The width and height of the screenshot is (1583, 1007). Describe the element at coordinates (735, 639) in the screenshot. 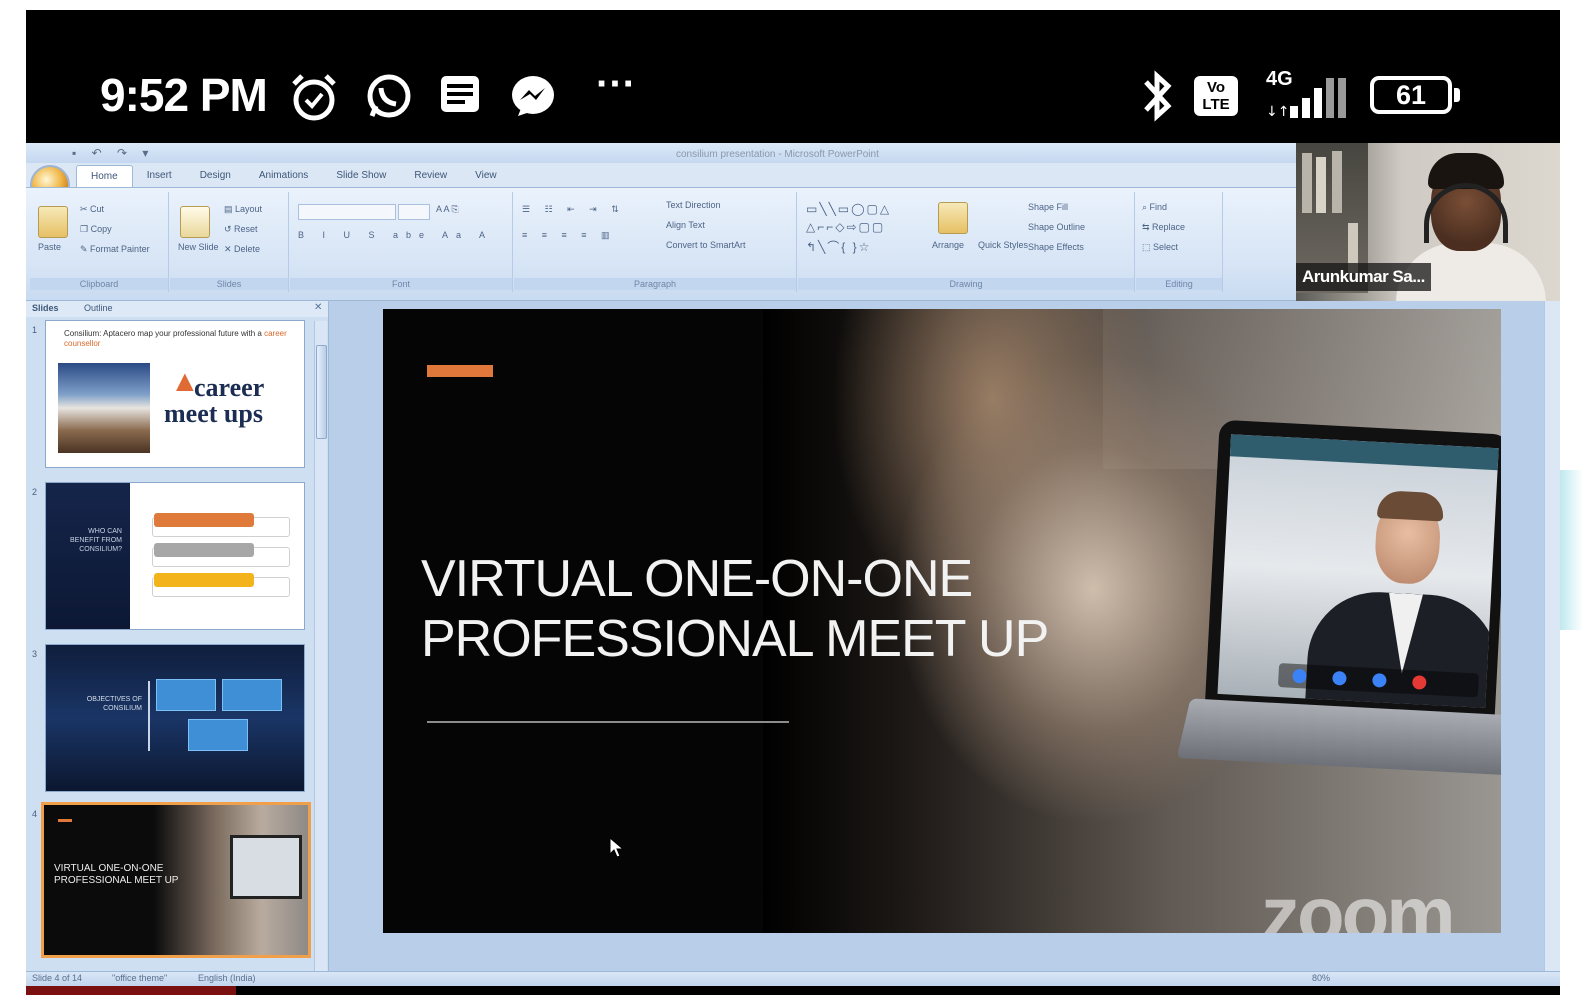

I see `slide-title-line-2: PROFESSIONAL MEET UP` at that location.